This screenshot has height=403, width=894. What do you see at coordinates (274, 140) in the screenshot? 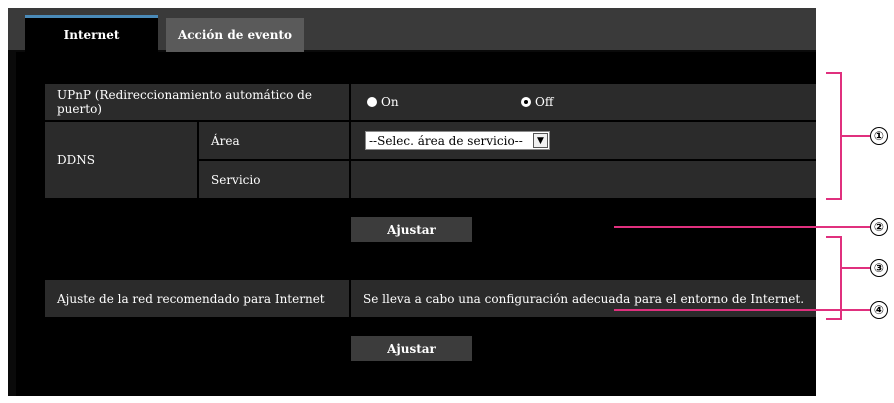
I see `ddns-area-label: Área` at bounding box center [274, 140].